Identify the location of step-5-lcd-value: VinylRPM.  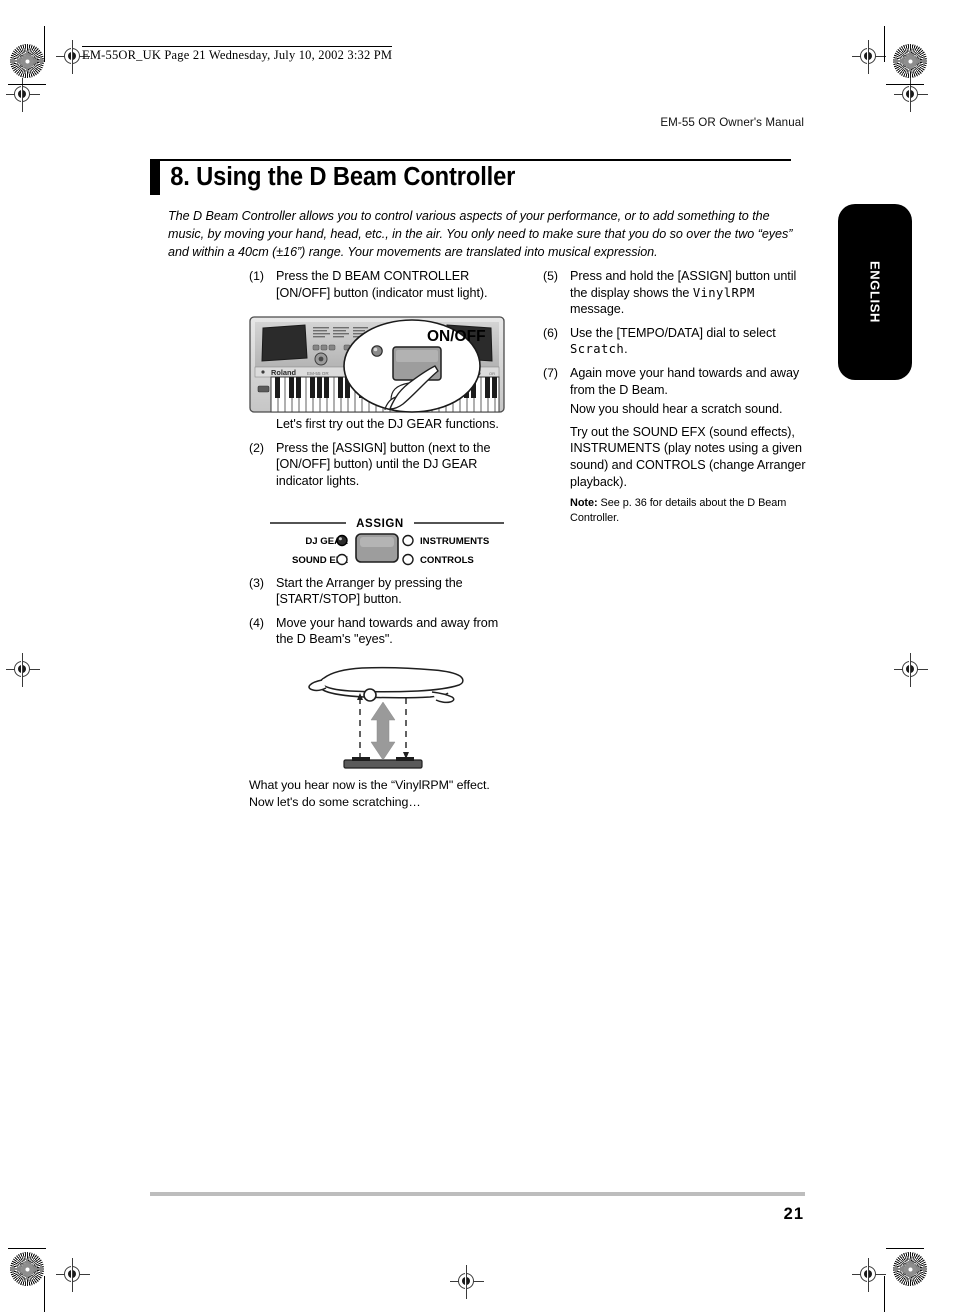
(723, 292).